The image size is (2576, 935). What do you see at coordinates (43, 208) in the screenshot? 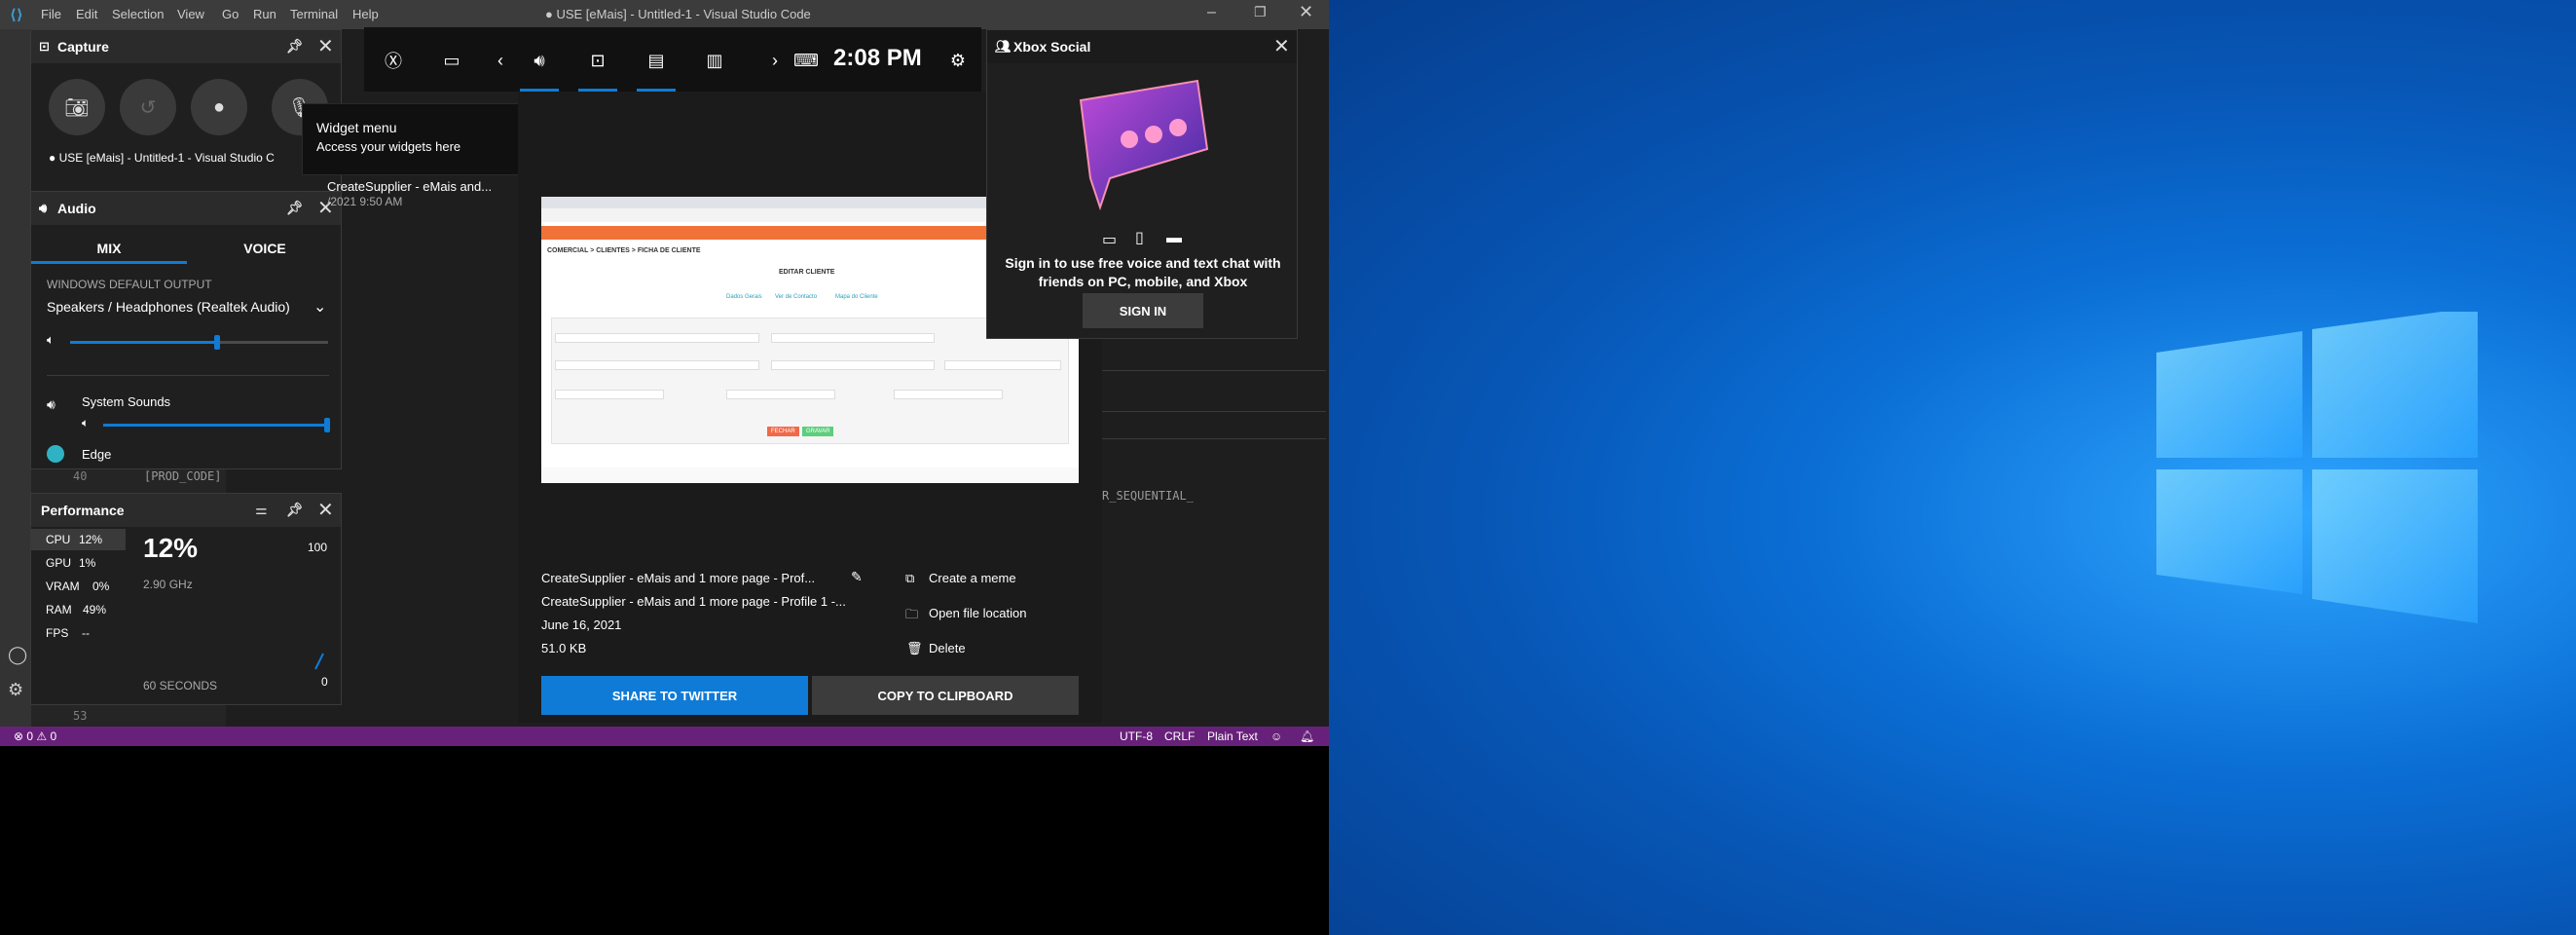
I see `speaker-icon: 🔊︎` at bounding box center [43, 208].